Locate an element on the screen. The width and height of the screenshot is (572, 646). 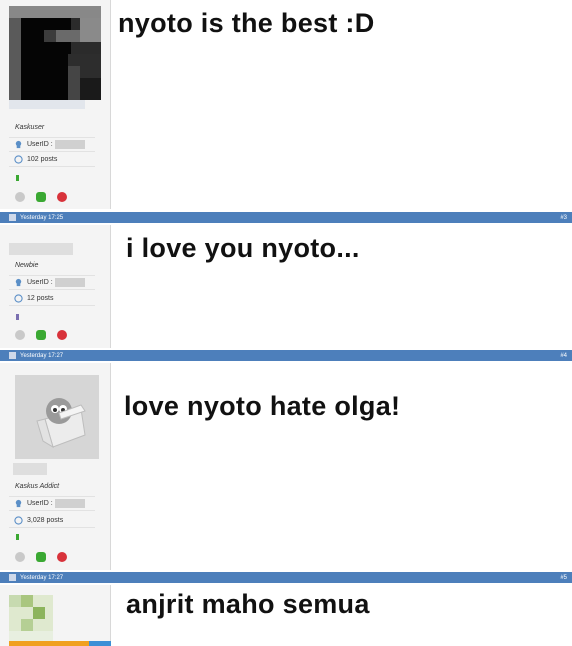
post-number-link: #5 is located at coordinates (563, 578).